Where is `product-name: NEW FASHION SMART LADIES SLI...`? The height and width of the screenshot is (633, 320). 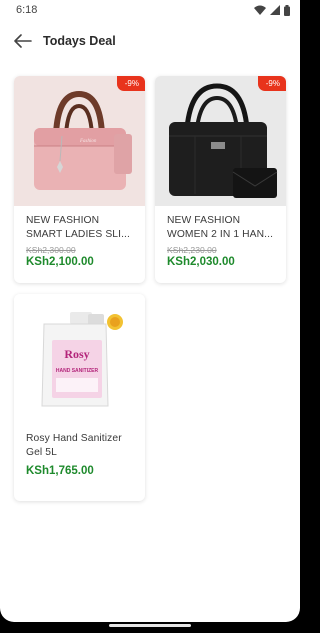
product-name: NEW FASHION SMART LADIES SLI... is located at coordinates (78, 227).